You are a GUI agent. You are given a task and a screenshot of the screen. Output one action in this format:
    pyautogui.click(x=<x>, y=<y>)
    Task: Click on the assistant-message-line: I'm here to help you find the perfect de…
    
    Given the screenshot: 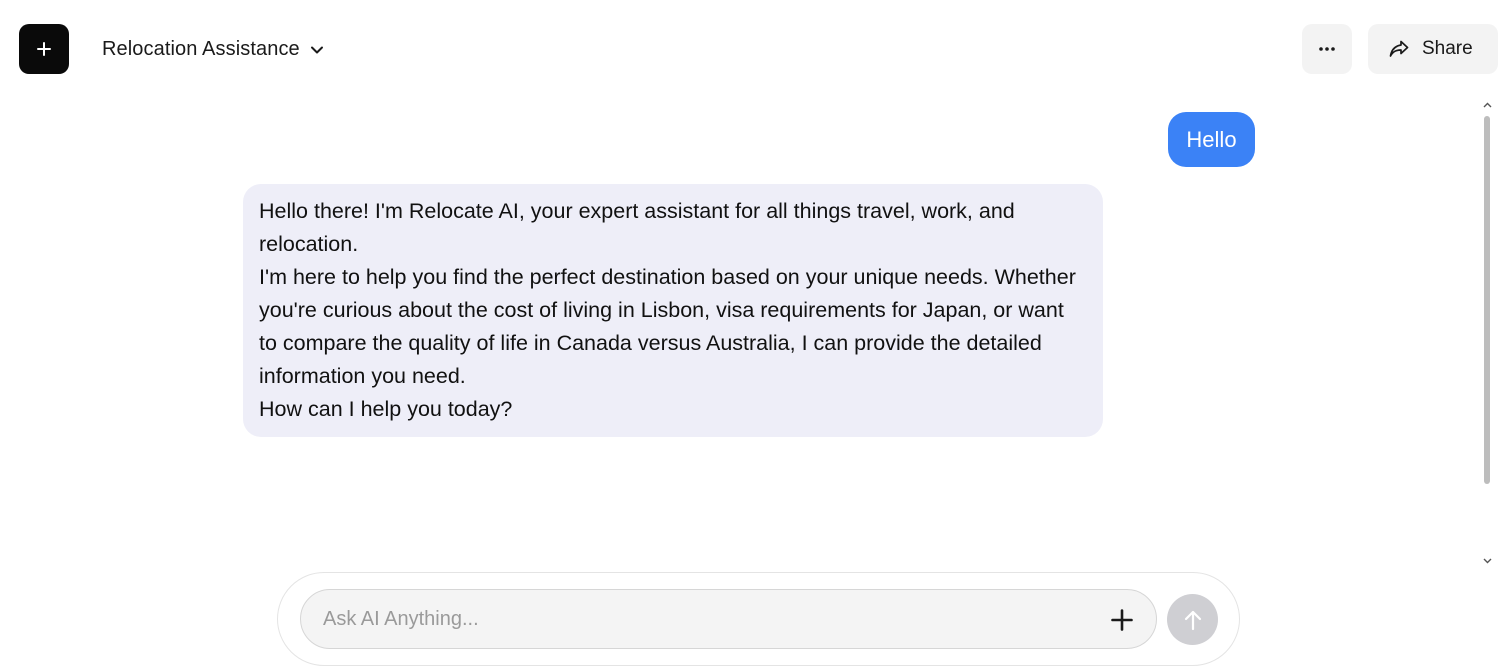 What is the action you would take?
    pyautogui.click(x=667, y=326)
    